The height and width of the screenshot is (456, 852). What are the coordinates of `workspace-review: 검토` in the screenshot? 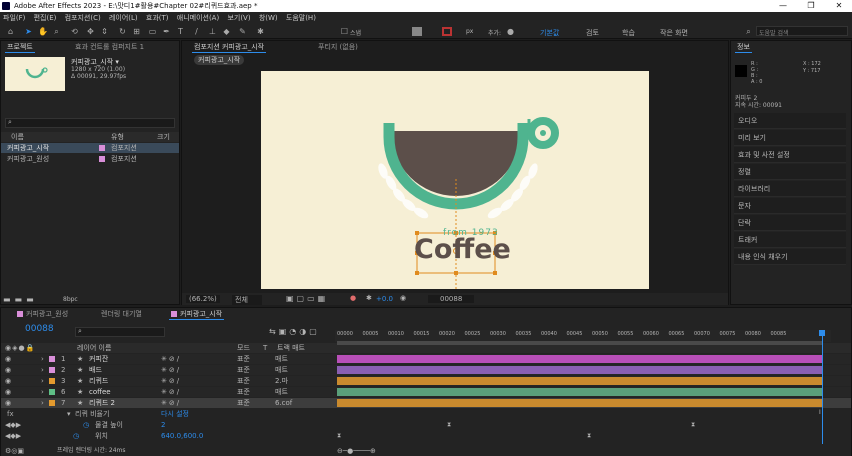 It's located at (592, 33).